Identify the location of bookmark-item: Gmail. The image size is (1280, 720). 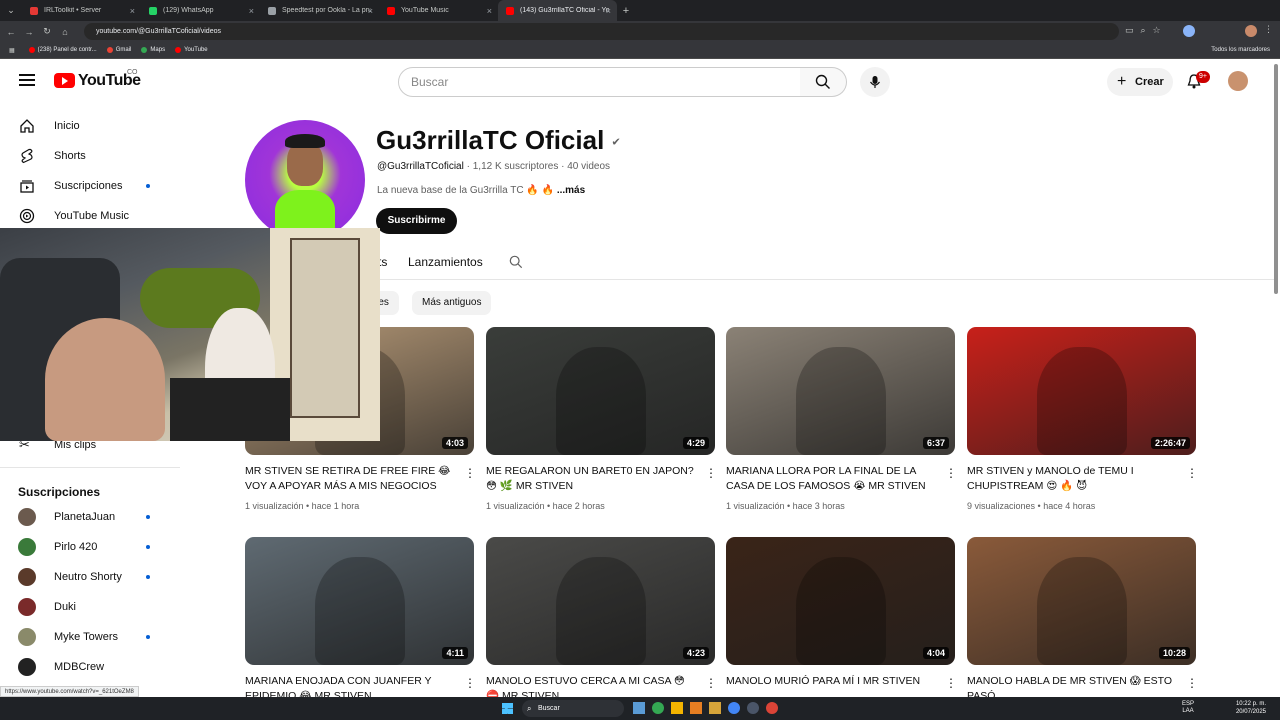
(118, 50).